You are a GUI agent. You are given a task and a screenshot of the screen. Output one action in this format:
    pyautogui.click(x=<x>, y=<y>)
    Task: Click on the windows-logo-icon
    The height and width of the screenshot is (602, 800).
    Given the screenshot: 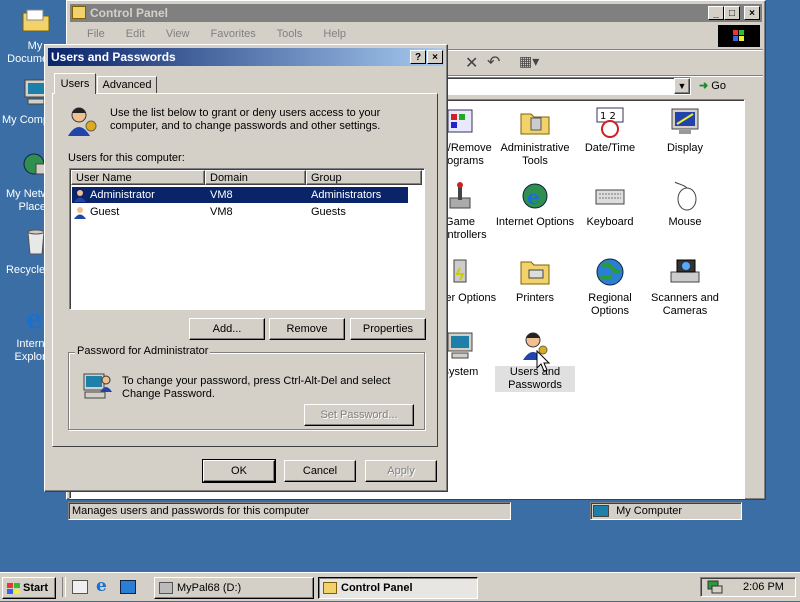 What is the action you would take?
    pyautogui.click(x=739, y=36)
    